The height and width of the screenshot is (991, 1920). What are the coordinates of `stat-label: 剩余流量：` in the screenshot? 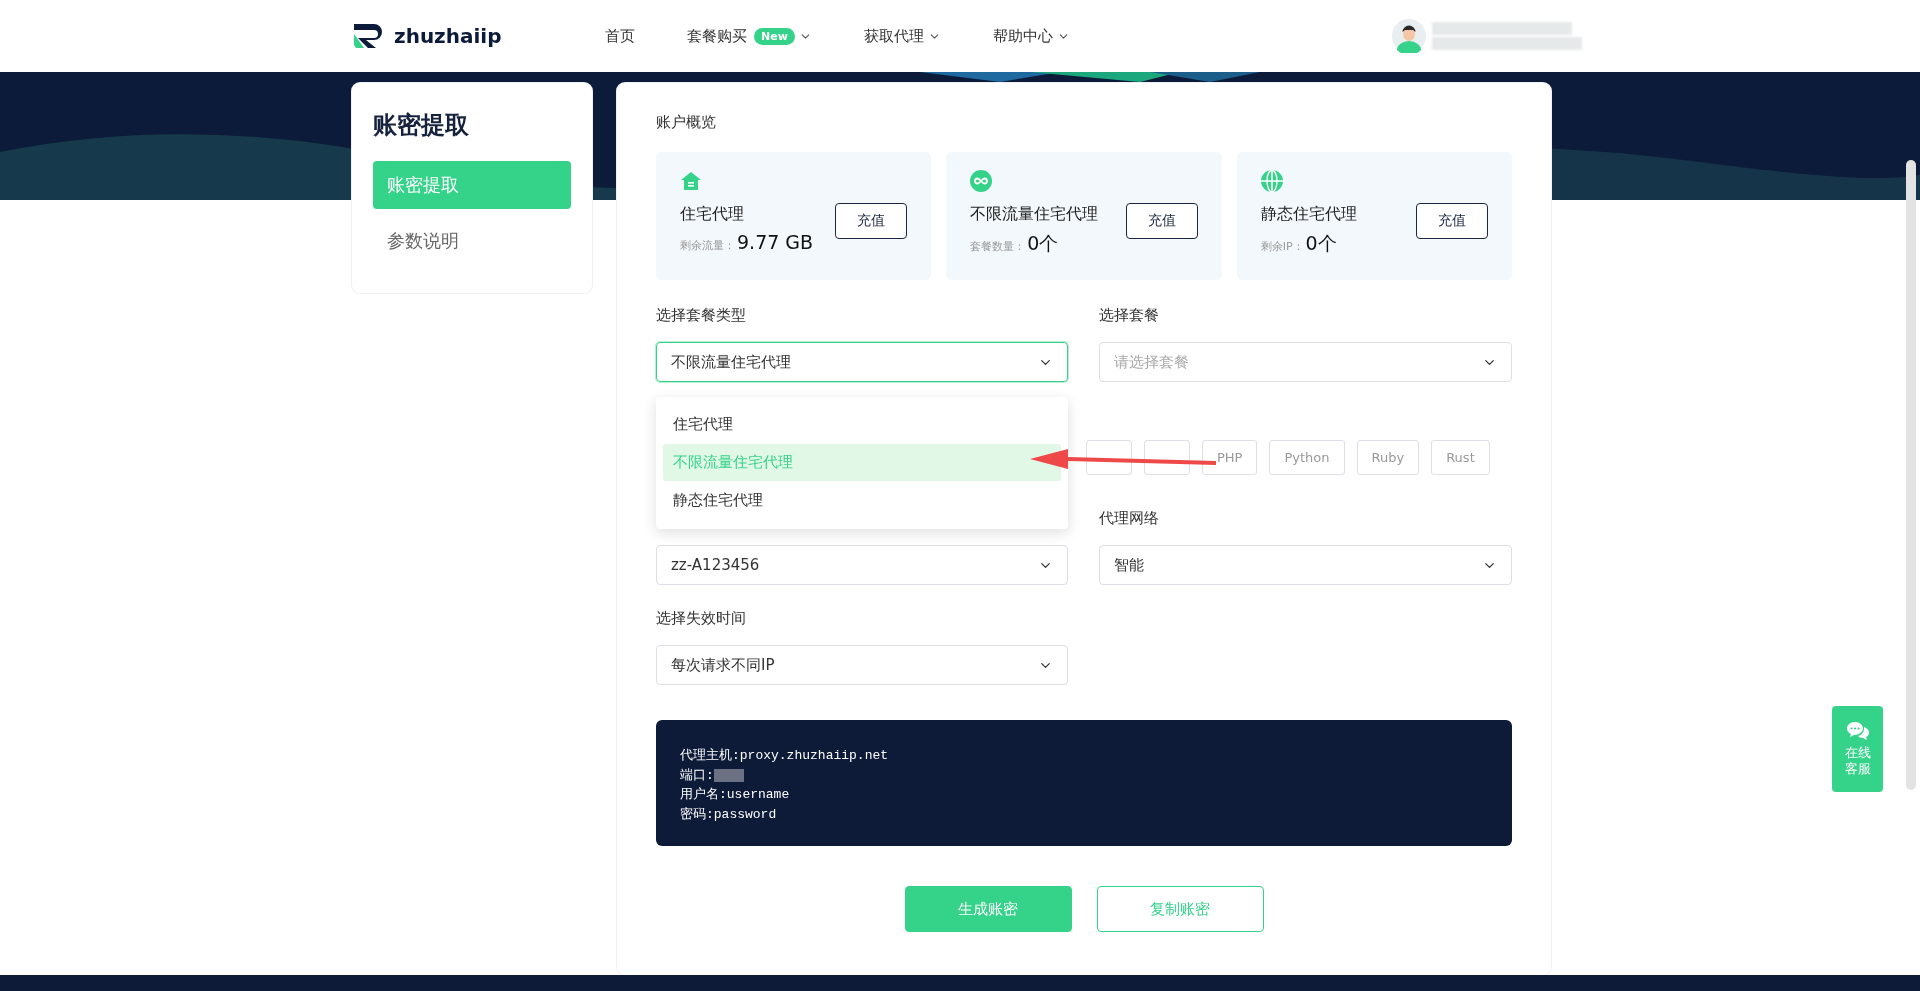 It's located at (707, 245).